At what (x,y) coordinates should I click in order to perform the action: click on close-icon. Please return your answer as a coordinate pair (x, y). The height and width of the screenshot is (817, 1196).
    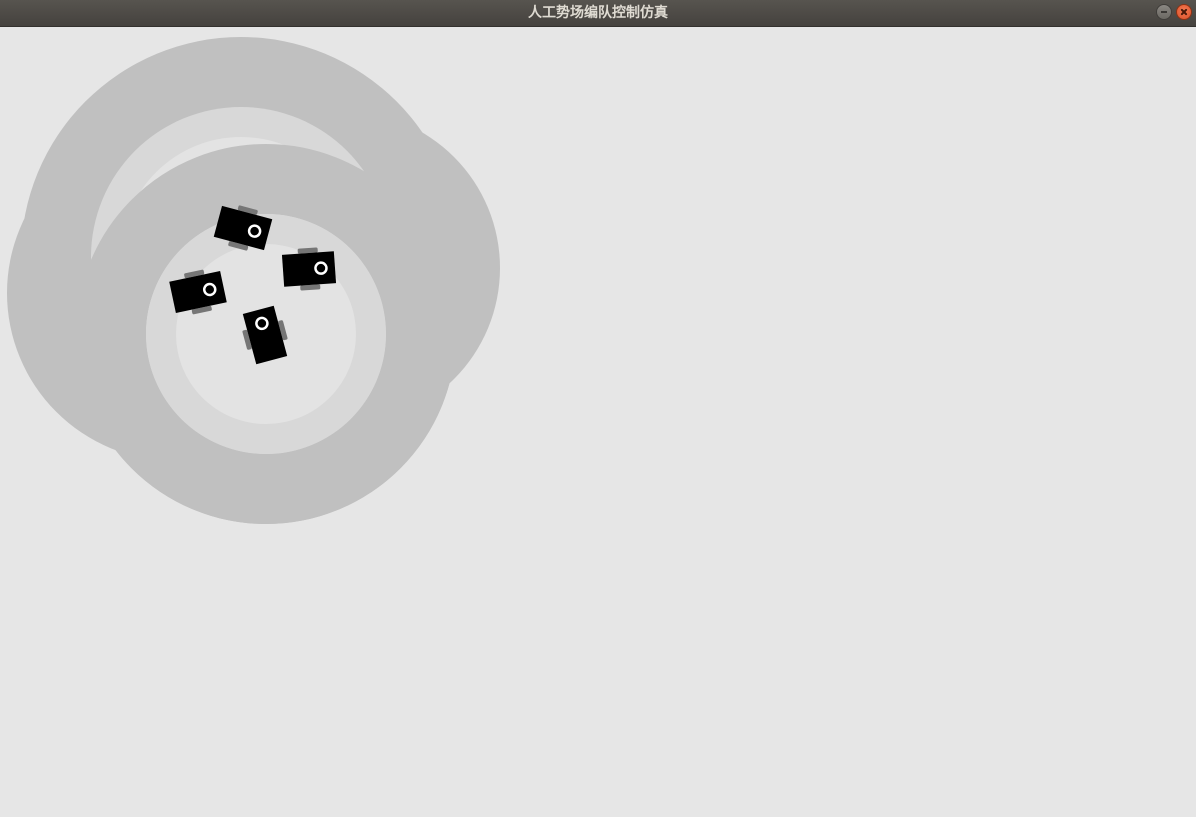
    Looking at the image, I should click on (1184, 12).